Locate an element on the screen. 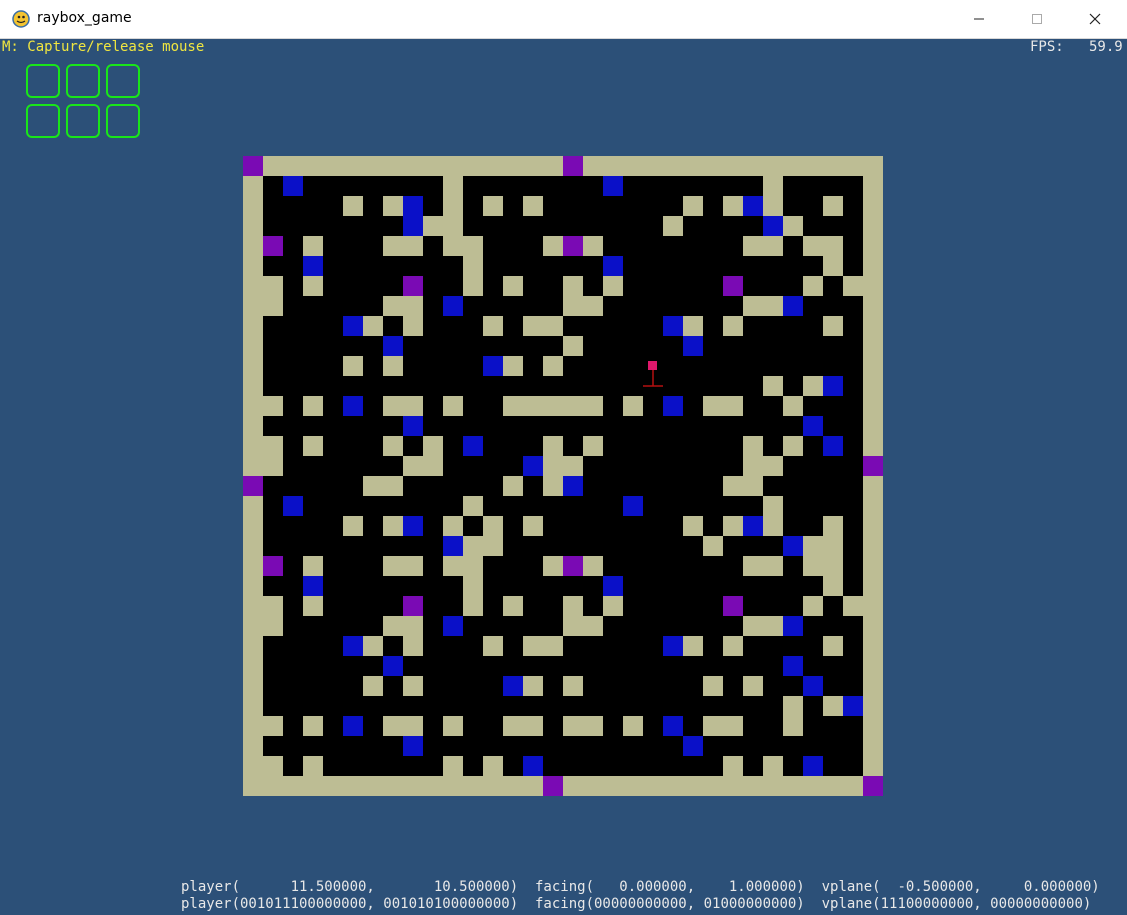 The width and height of the screenshot is (1127, 915). minimize-button is located at coordinates (979, 19).